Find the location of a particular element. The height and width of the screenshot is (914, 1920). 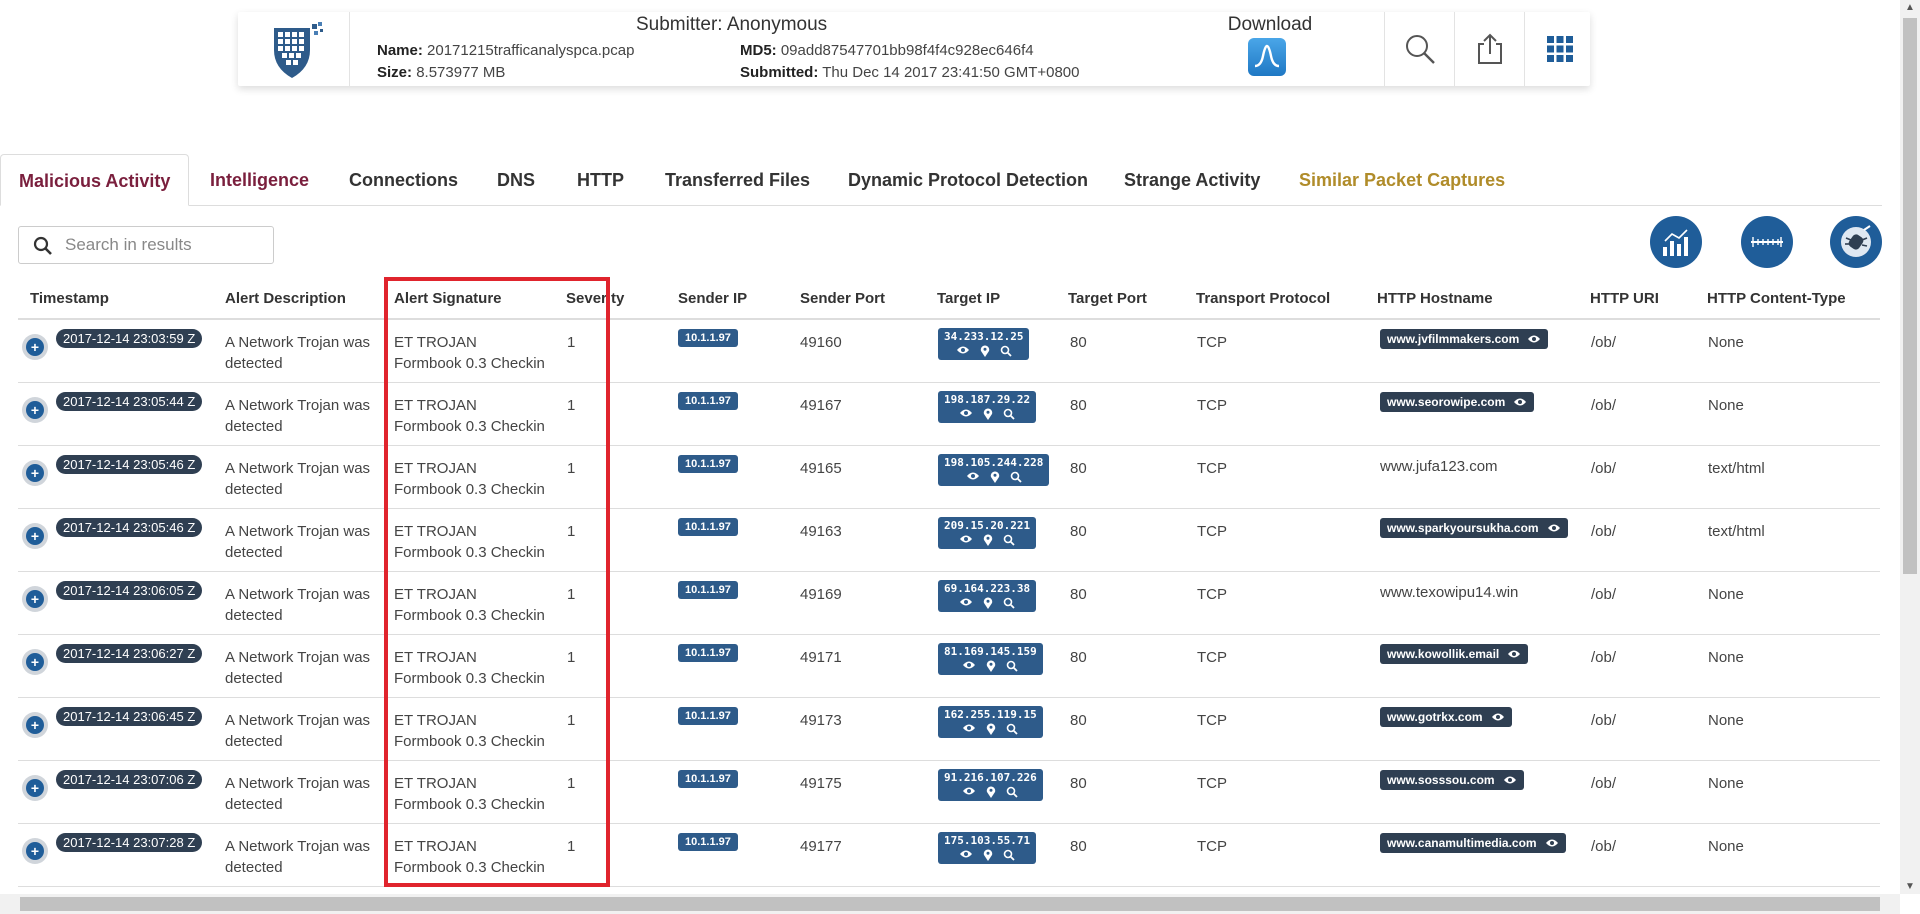

col-http-hostname: HTTP Hostname is located at coordinates (1435, 298).